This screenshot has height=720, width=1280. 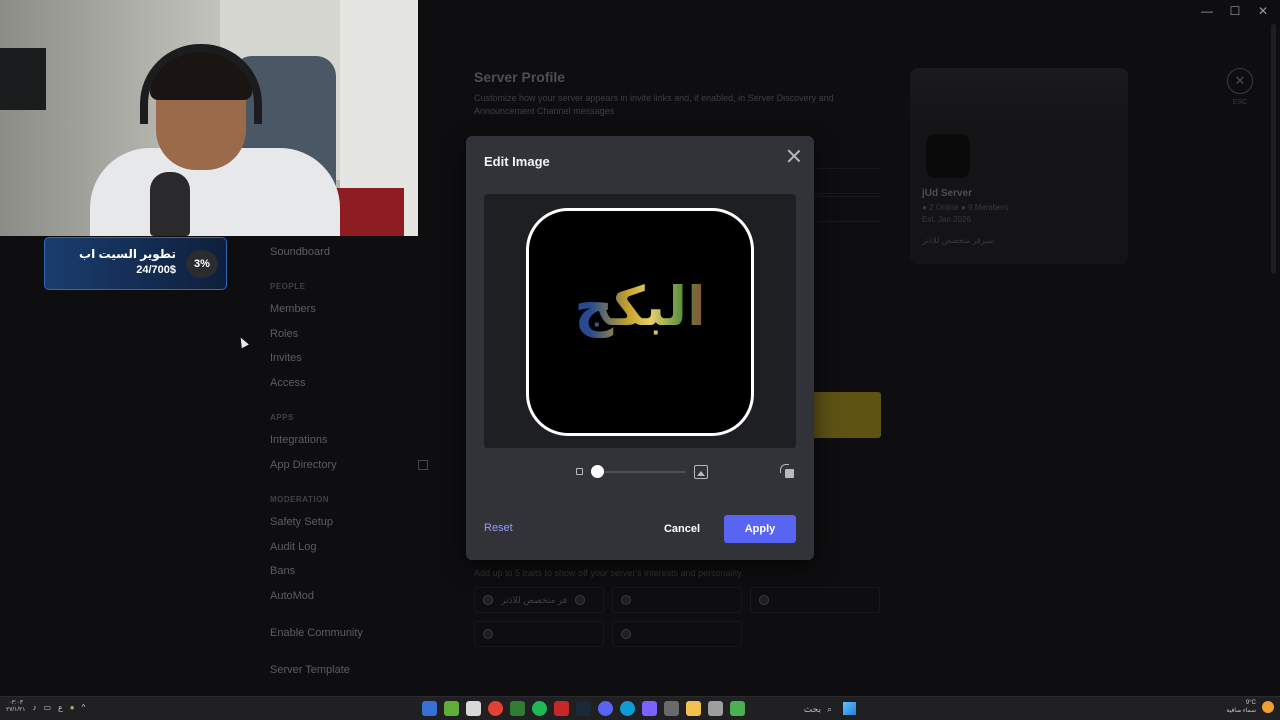 What do you see at coordinates (156, 270) in the screenshot?
I see `donation-amount: 24/700$` at bounding box center [156, 270].